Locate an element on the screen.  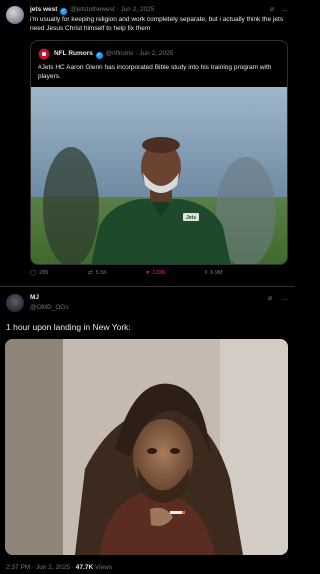
author-name: MJ is located at coordinates (34, 297).